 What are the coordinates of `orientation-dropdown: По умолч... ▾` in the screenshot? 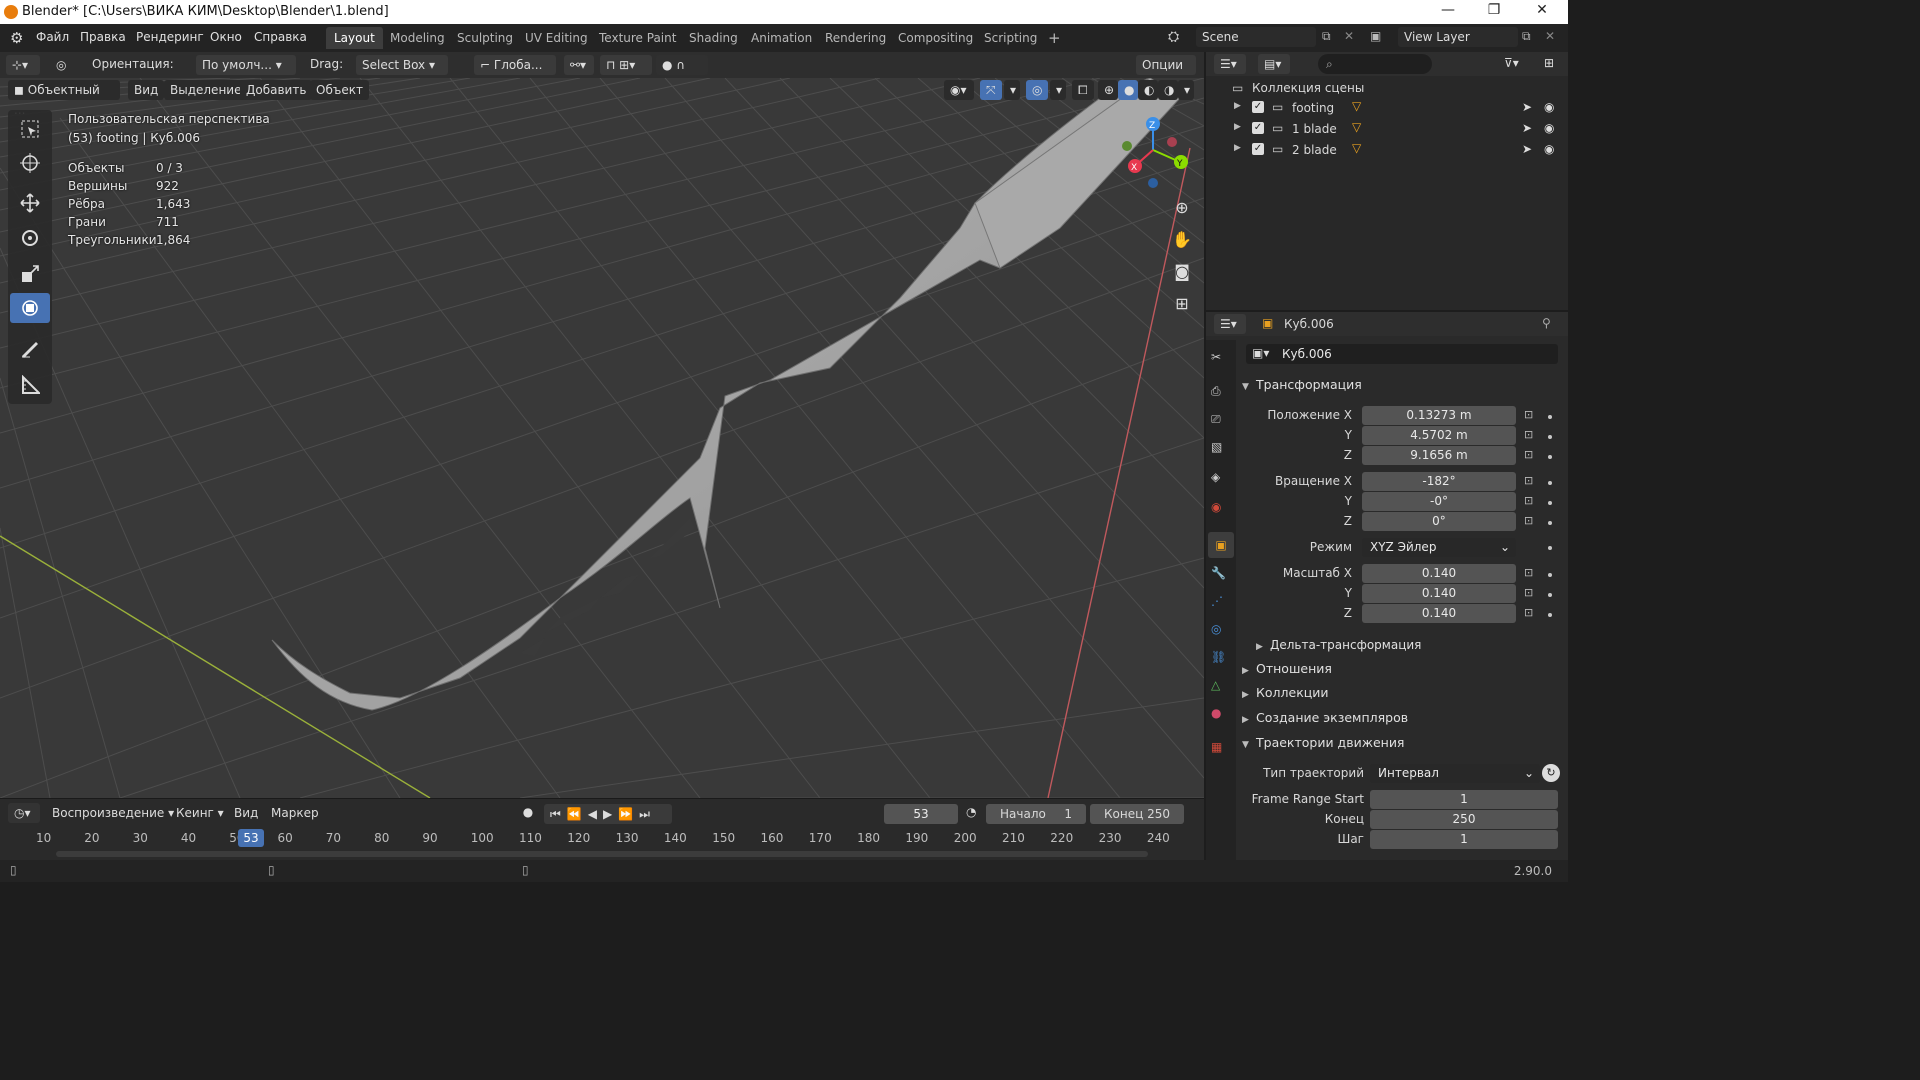 It's located at (246, 65).